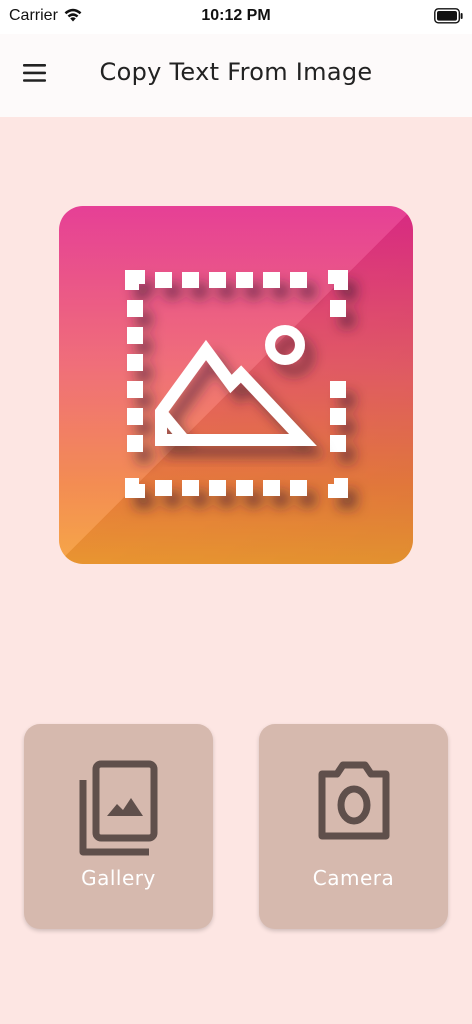 This screenshot has width=472, height=1024. I want to click on status-bar: Carrier 10:12 PM, so click(236, 17).